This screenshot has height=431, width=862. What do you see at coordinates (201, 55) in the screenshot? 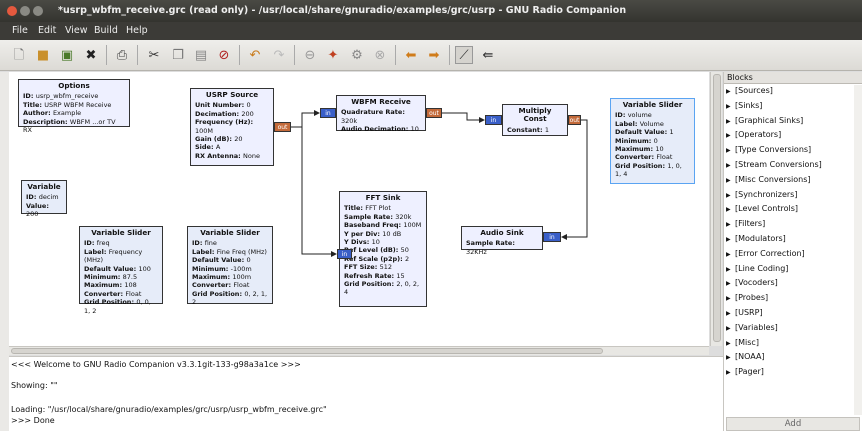
I see `paste-icon: ▤` at bounding box center [201, 55].